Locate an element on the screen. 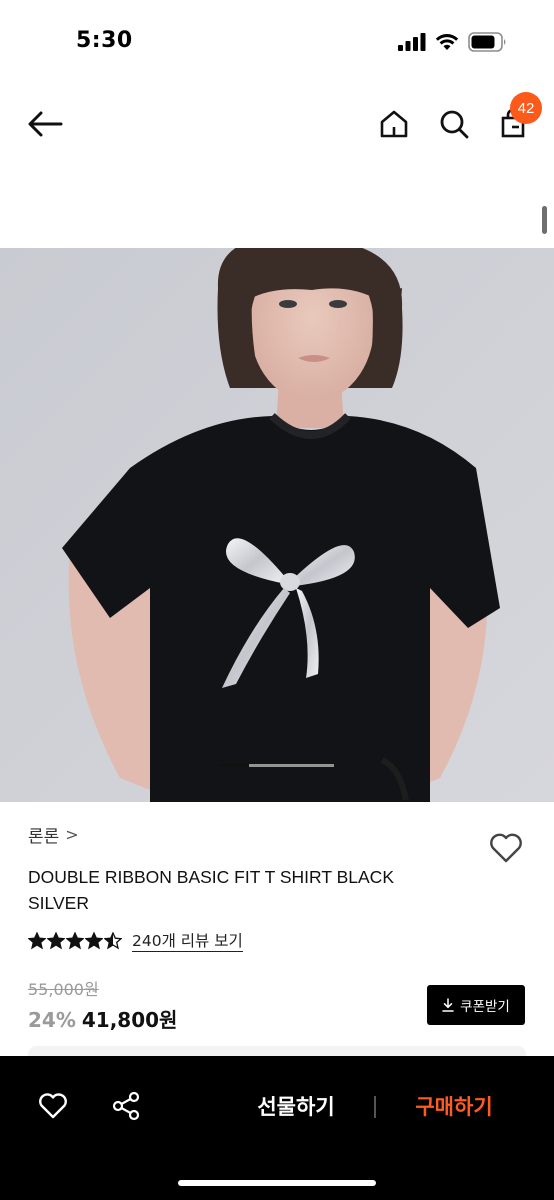 This screenshot has height=1200, width=554. discount-rate: 24% is located at coordinates (52, 1020).